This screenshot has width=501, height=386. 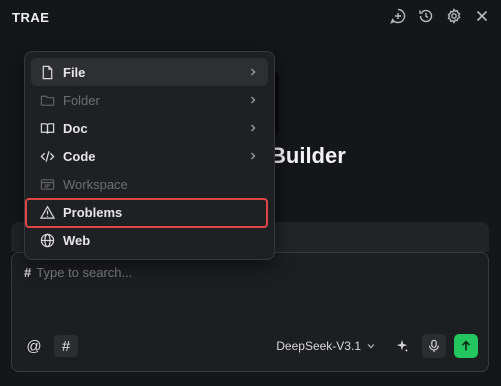 I want to click on mention-button: @, so click(x=34, y=346).